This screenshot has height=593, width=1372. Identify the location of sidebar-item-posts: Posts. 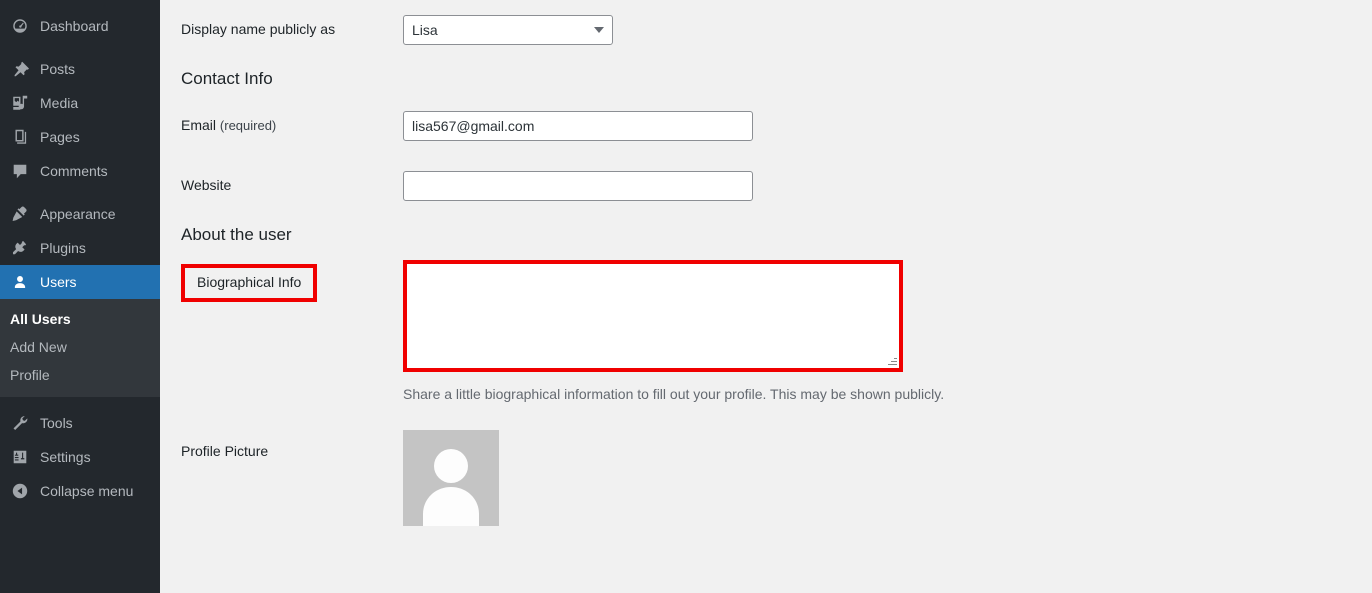
(80, 69).